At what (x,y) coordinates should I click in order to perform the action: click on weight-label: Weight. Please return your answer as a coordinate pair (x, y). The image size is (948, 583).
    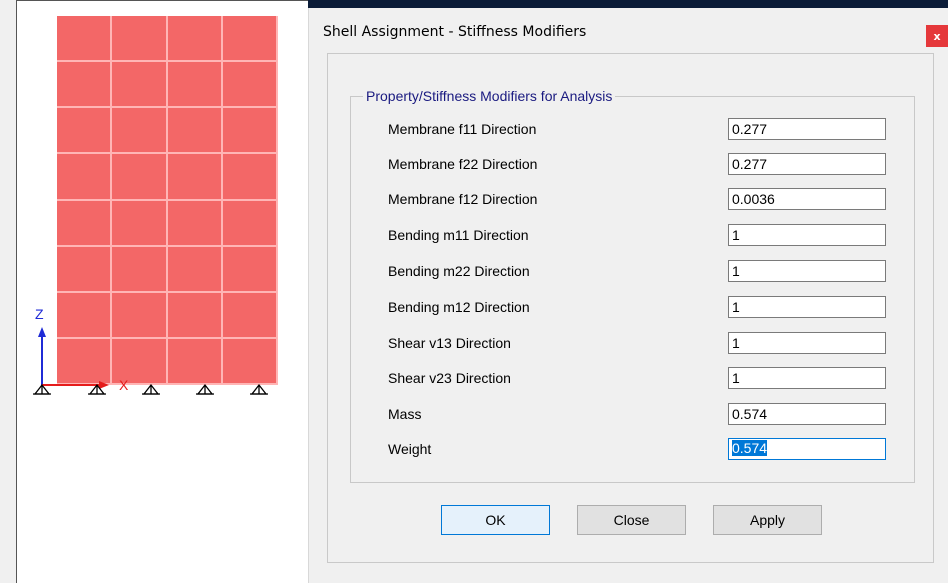
    Looking at the image, I should click on (410, 449).